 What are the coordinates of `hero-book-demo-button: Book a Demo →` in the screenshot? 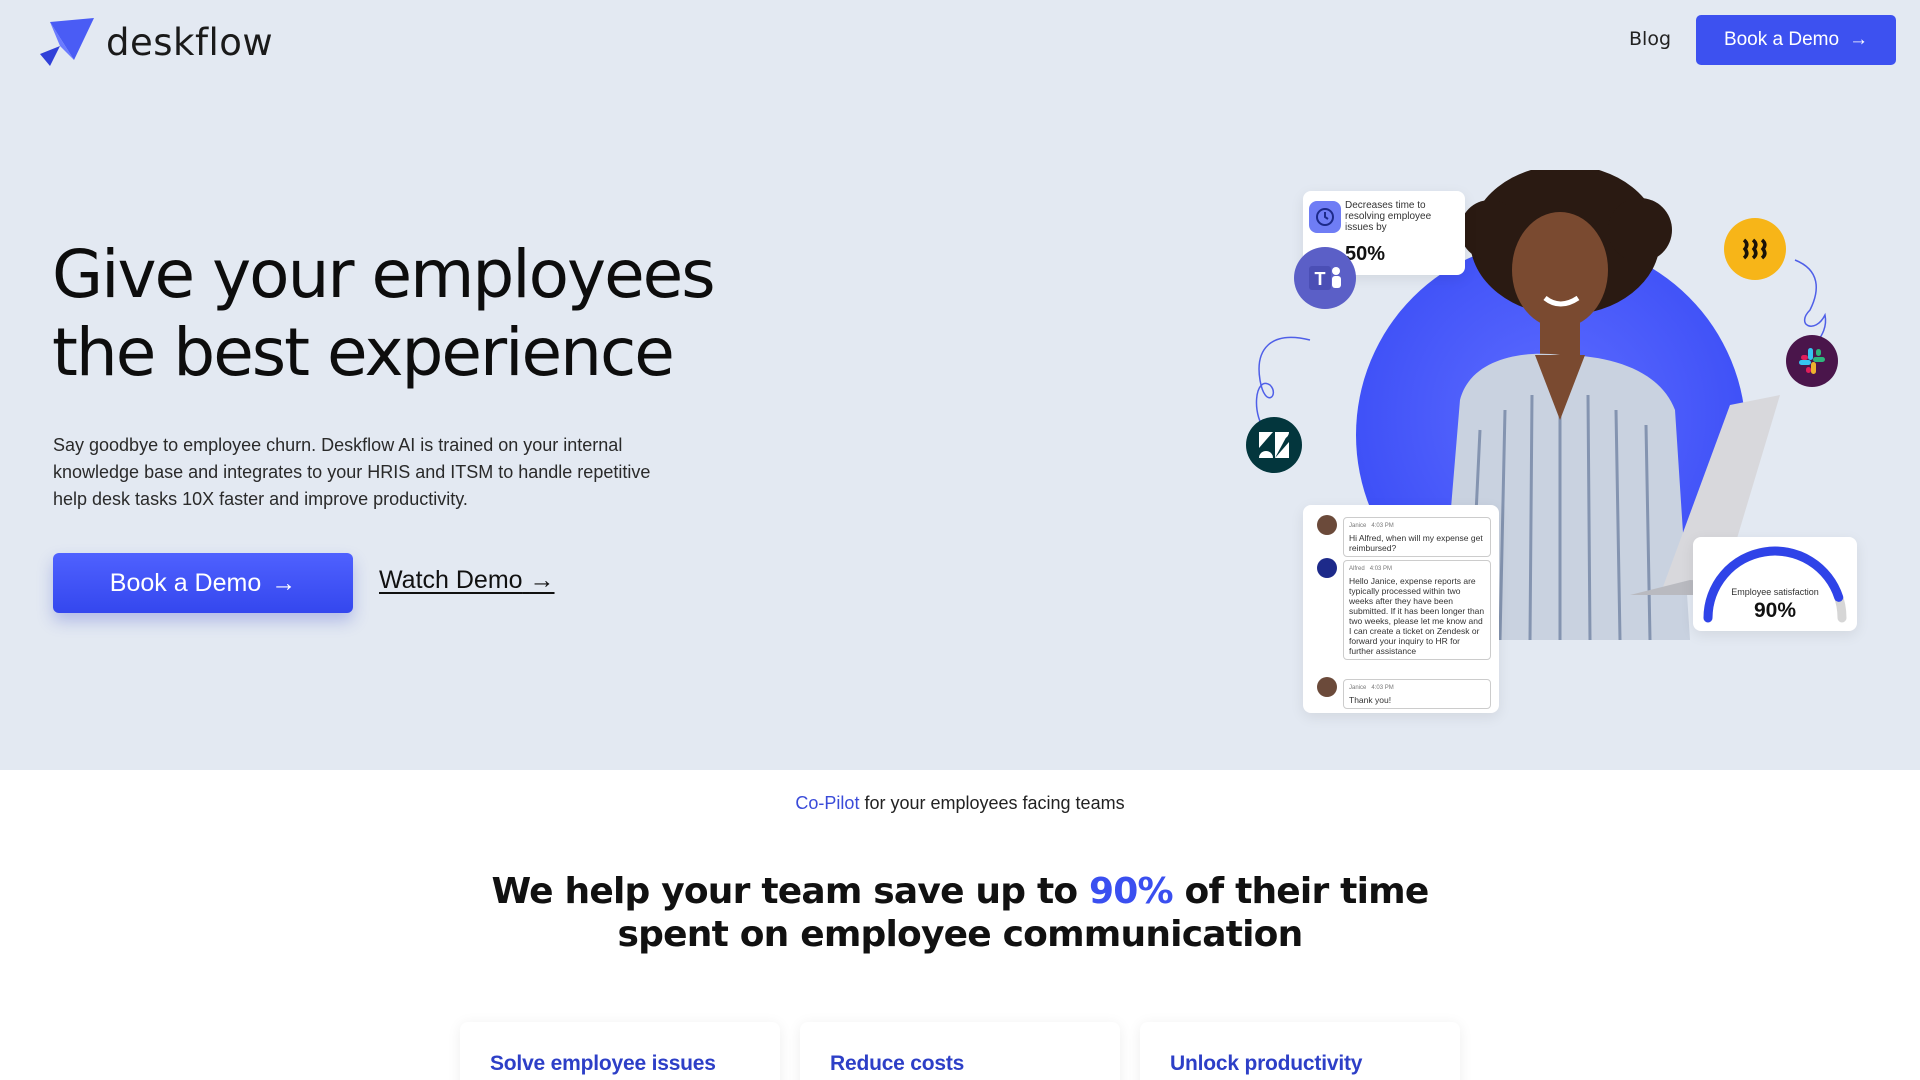 It's located at (203, 583).